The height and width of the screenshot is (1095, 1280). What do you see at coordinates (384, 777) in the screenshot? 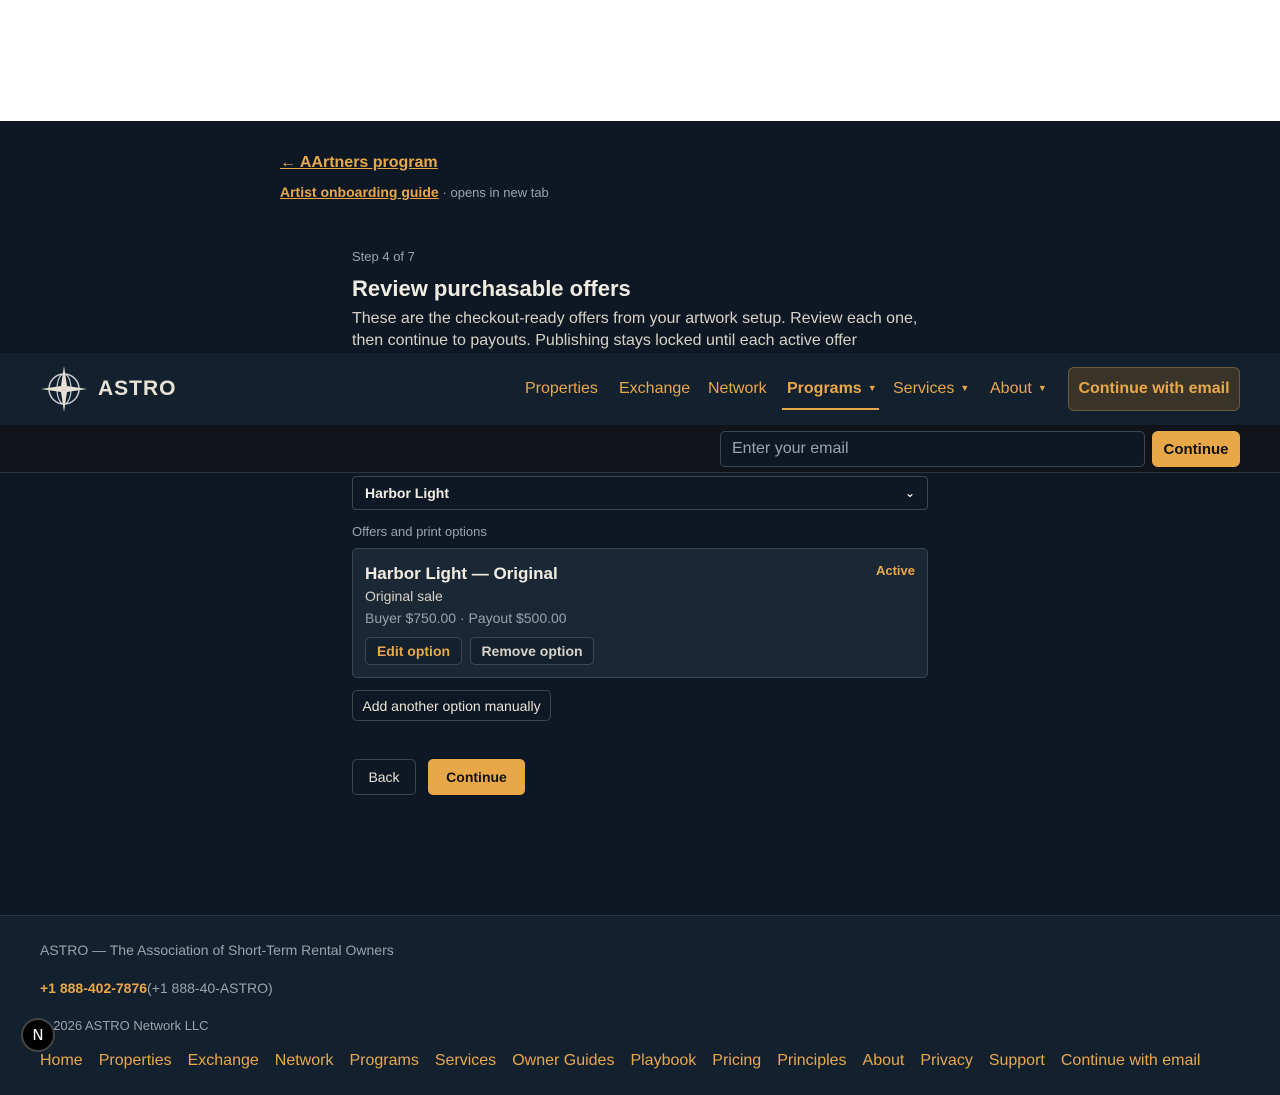
I see `back-button: Back` at bounding box center [384, 777].